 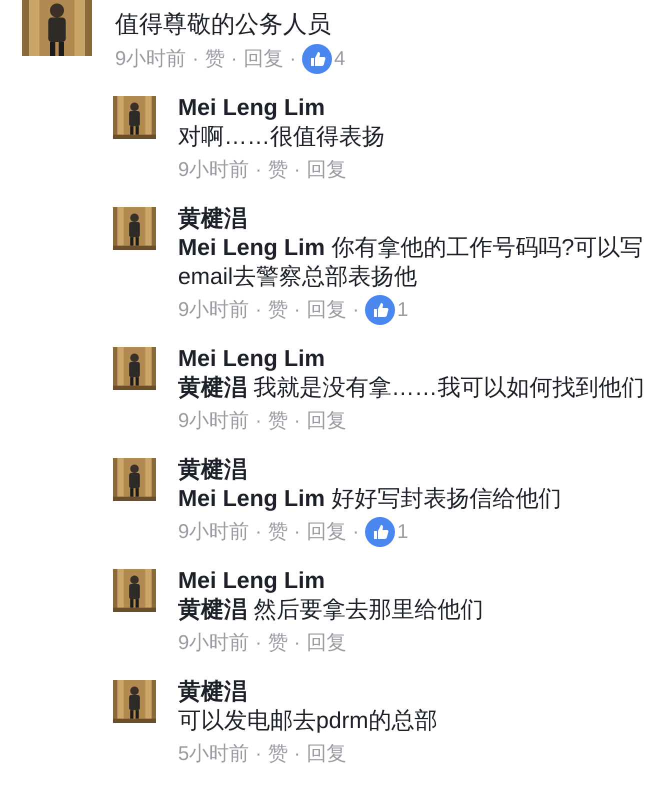 I want to click on reply-text: 可以发电邮去pdrm的总部, so click(x=308, y=720).